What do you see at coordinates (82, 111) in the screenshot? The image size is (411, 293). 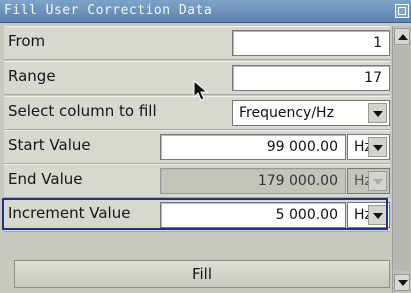 I see `column-label: Select column to fill` at bounding box center [82, 111].